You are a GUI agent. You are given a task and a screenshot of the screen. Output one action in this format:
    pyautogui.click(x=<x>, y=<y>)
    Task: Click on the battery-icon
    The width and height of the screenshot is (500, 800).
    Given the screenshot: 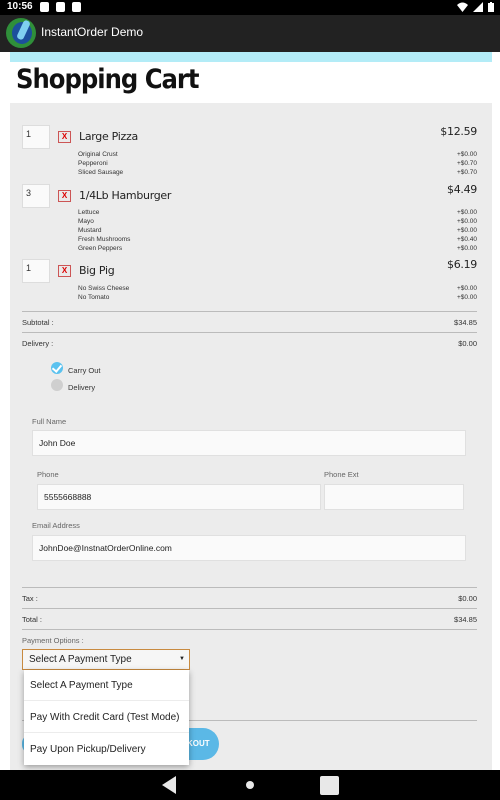 What is the action you would take?
    pyautogui.click(x=491, y=7)
    